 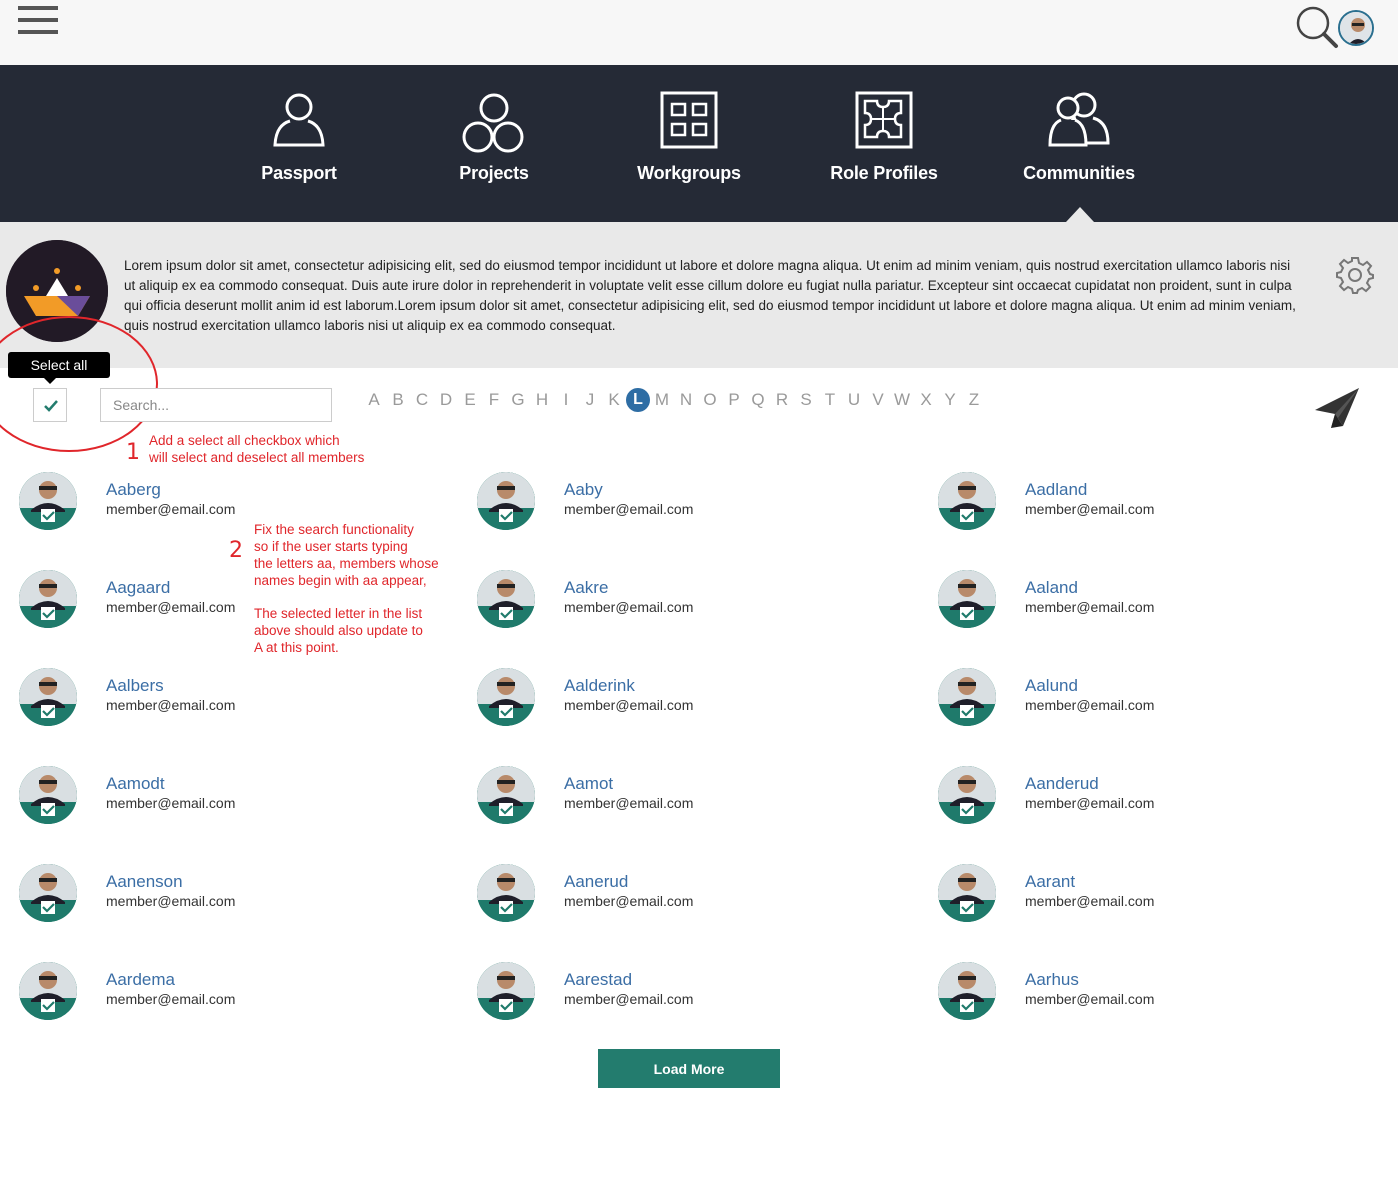 I want to click on puzzle-icon, so click(x=884, y=120).